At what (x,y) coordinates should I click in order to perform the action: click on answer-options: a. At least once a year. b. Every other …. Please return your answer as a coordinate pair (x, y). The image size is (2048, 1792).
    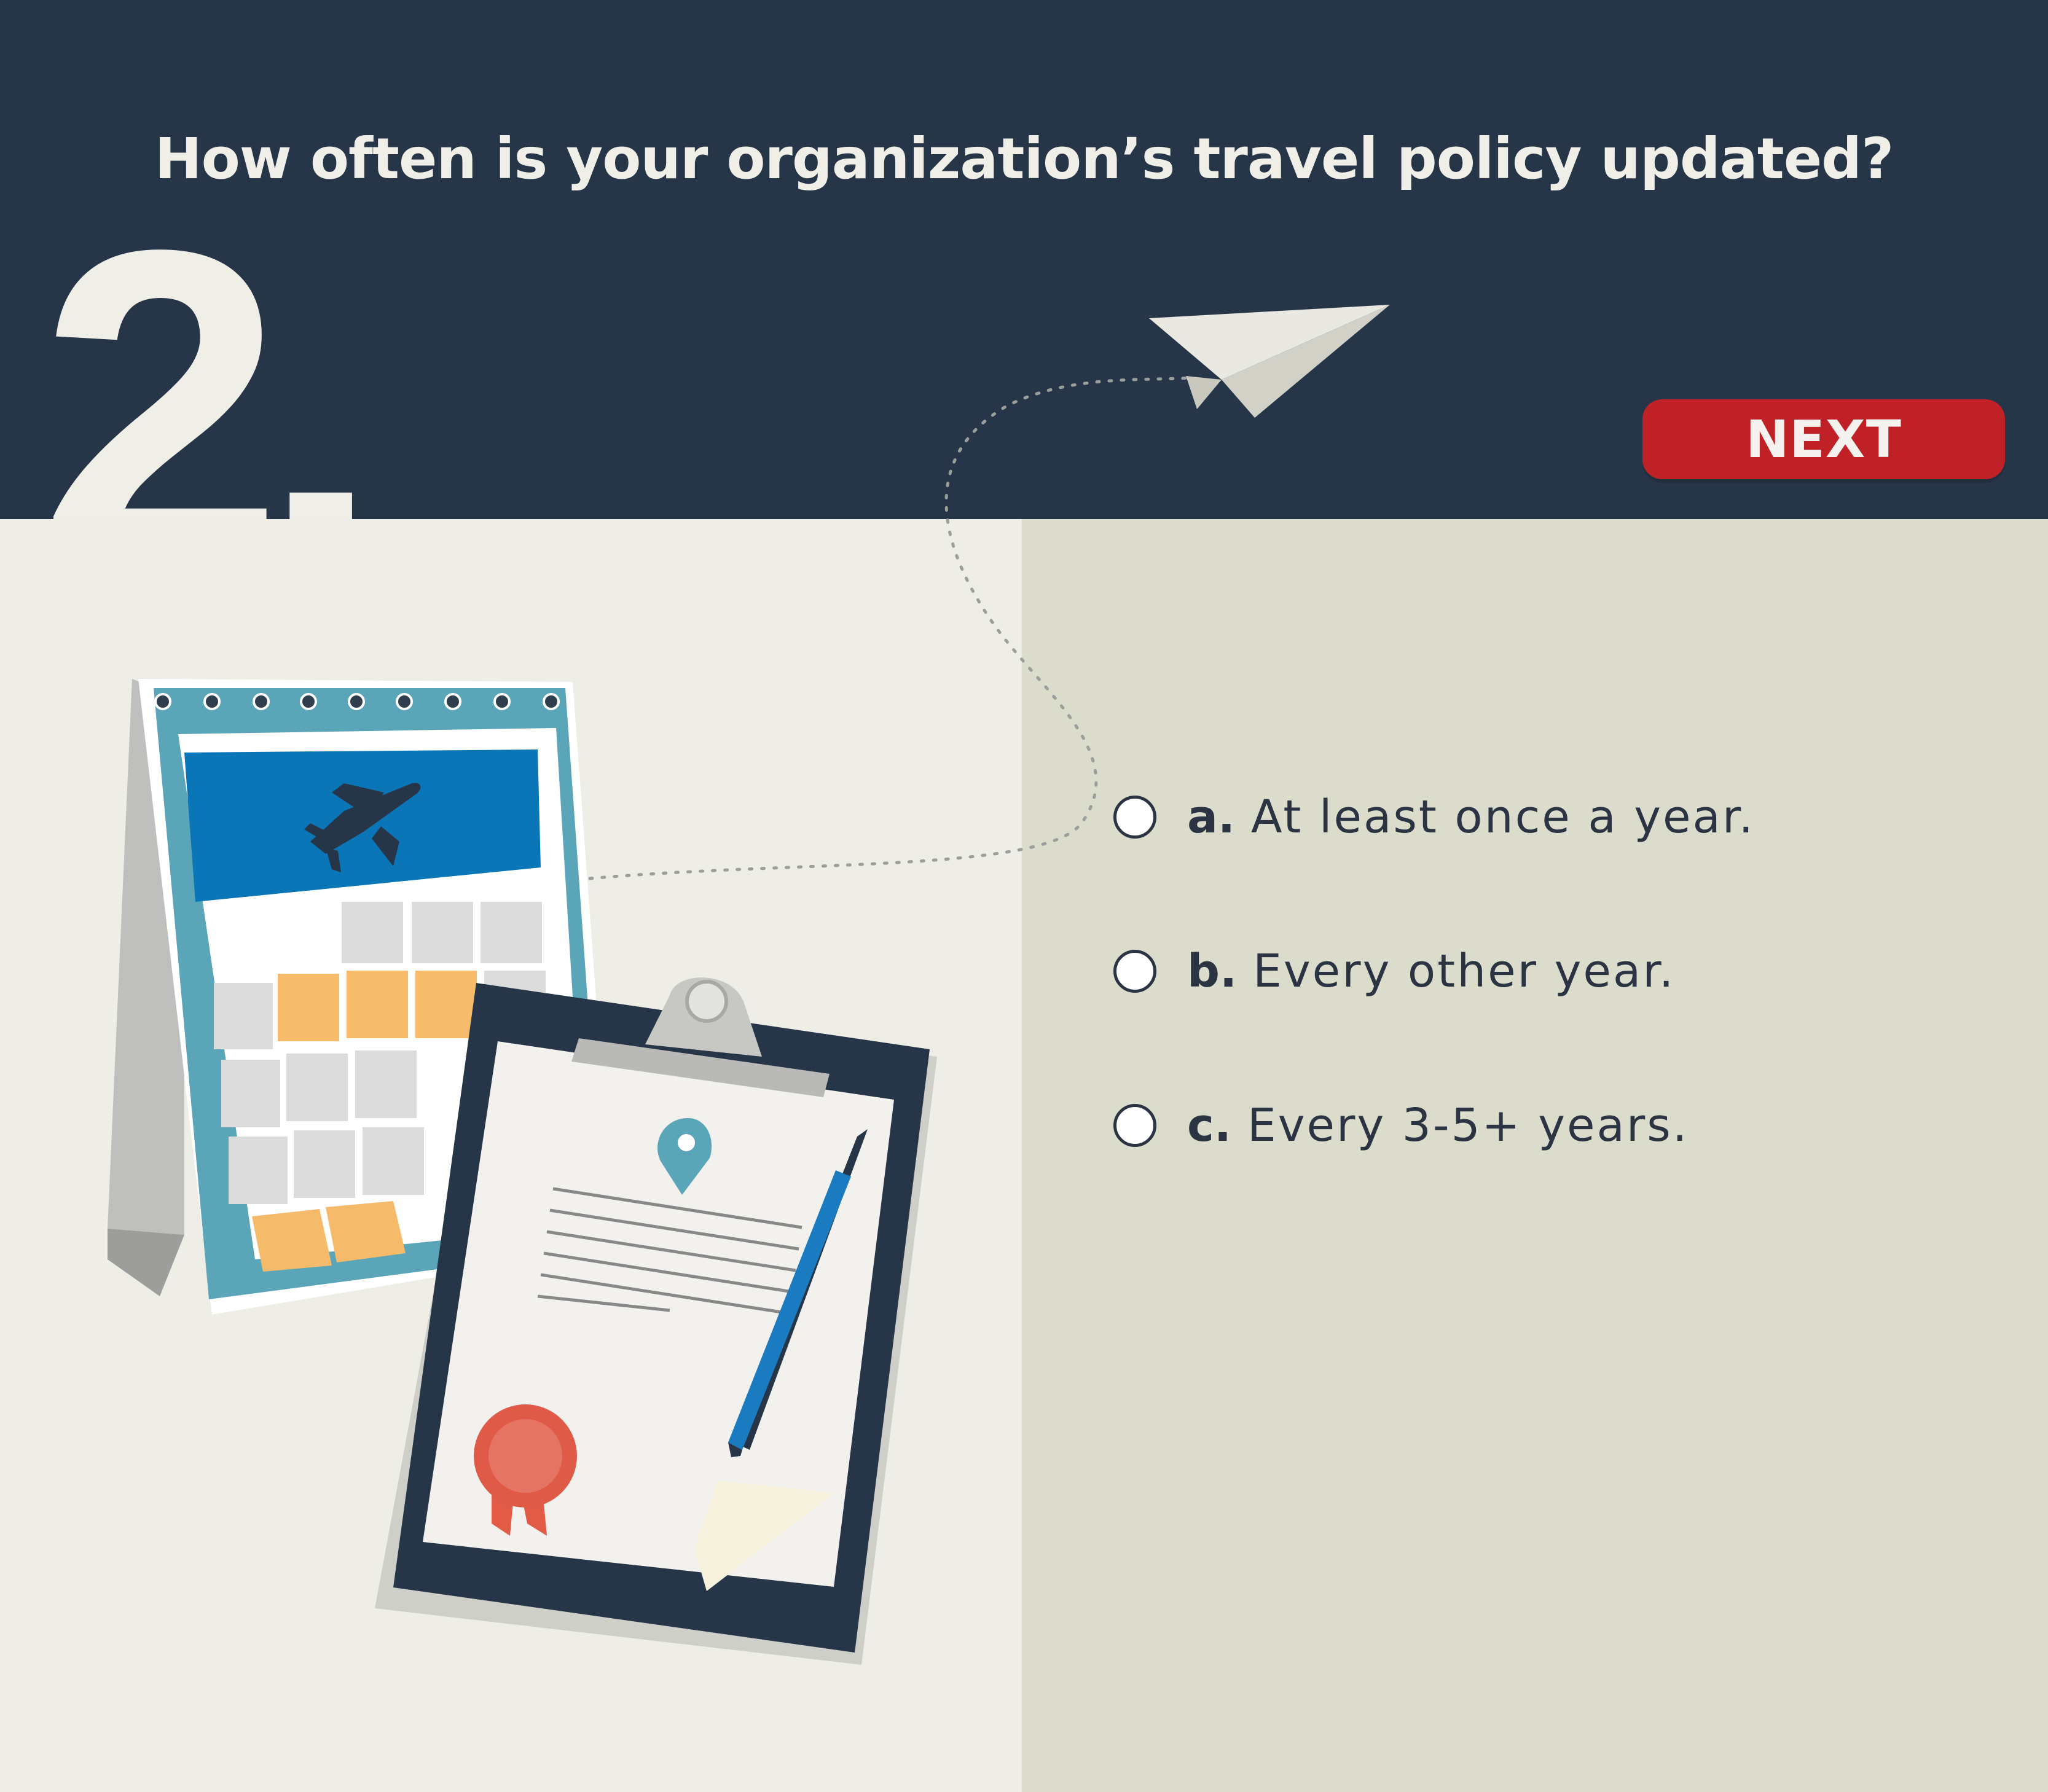
    Looking at the image, I should click on (1559, 1011).